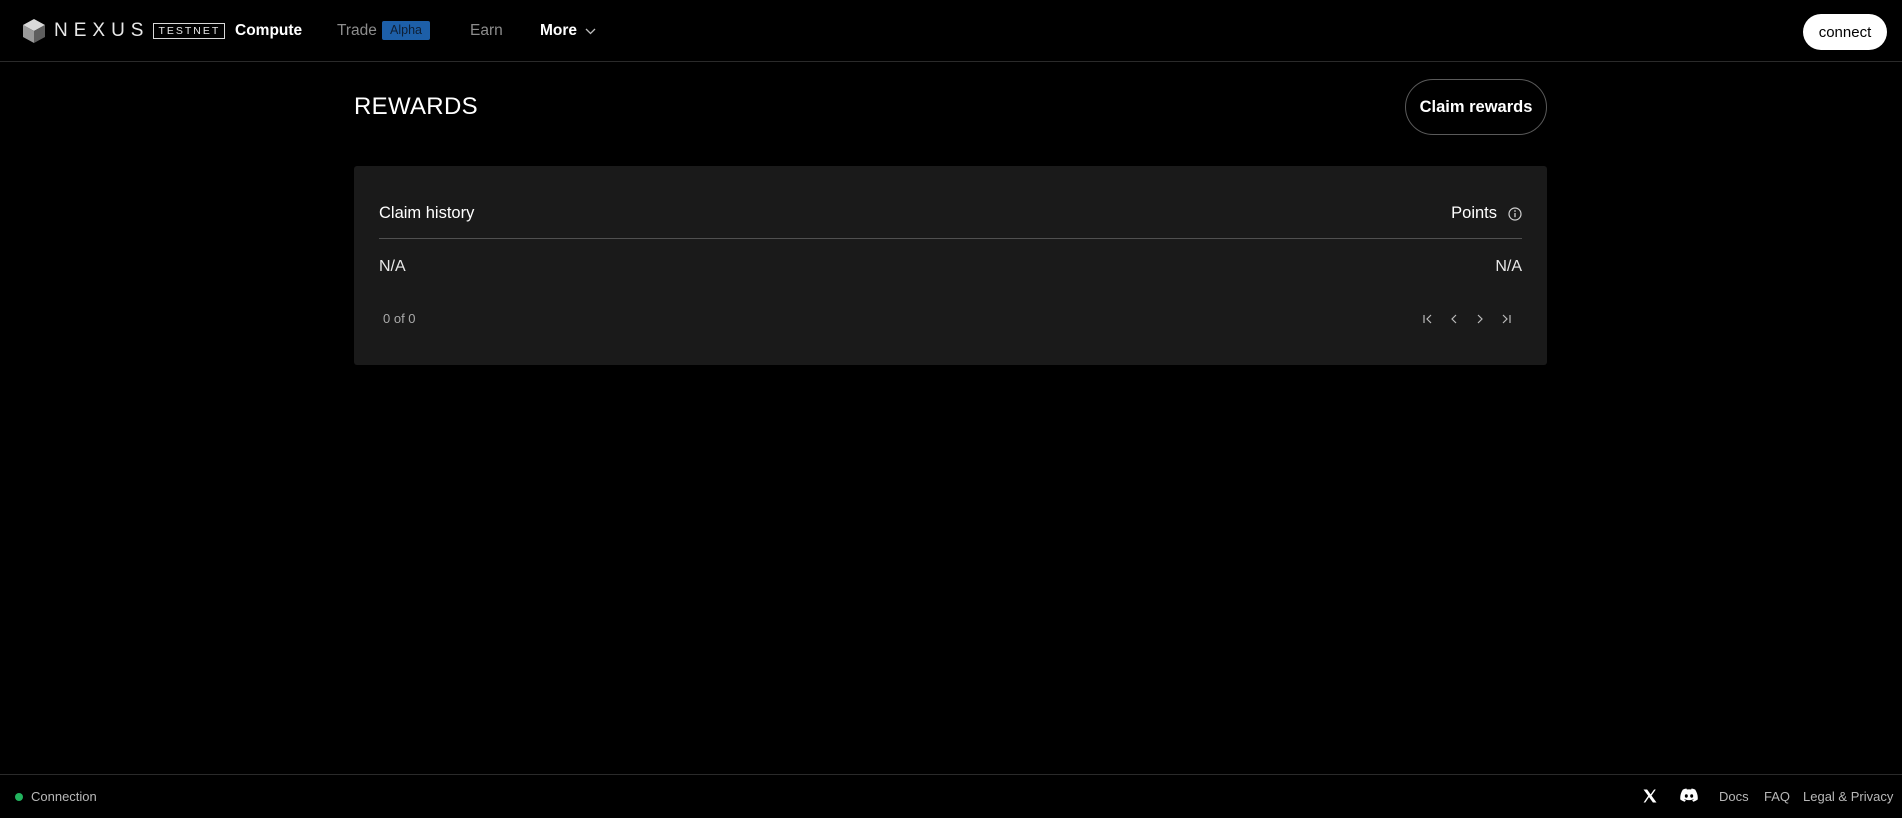 This screenshot has height=818, width=1902. What do you see at coordinates (357, 31) in the screenshot?
I see `nav-trade: Trade` at bounding box center [357, 31].